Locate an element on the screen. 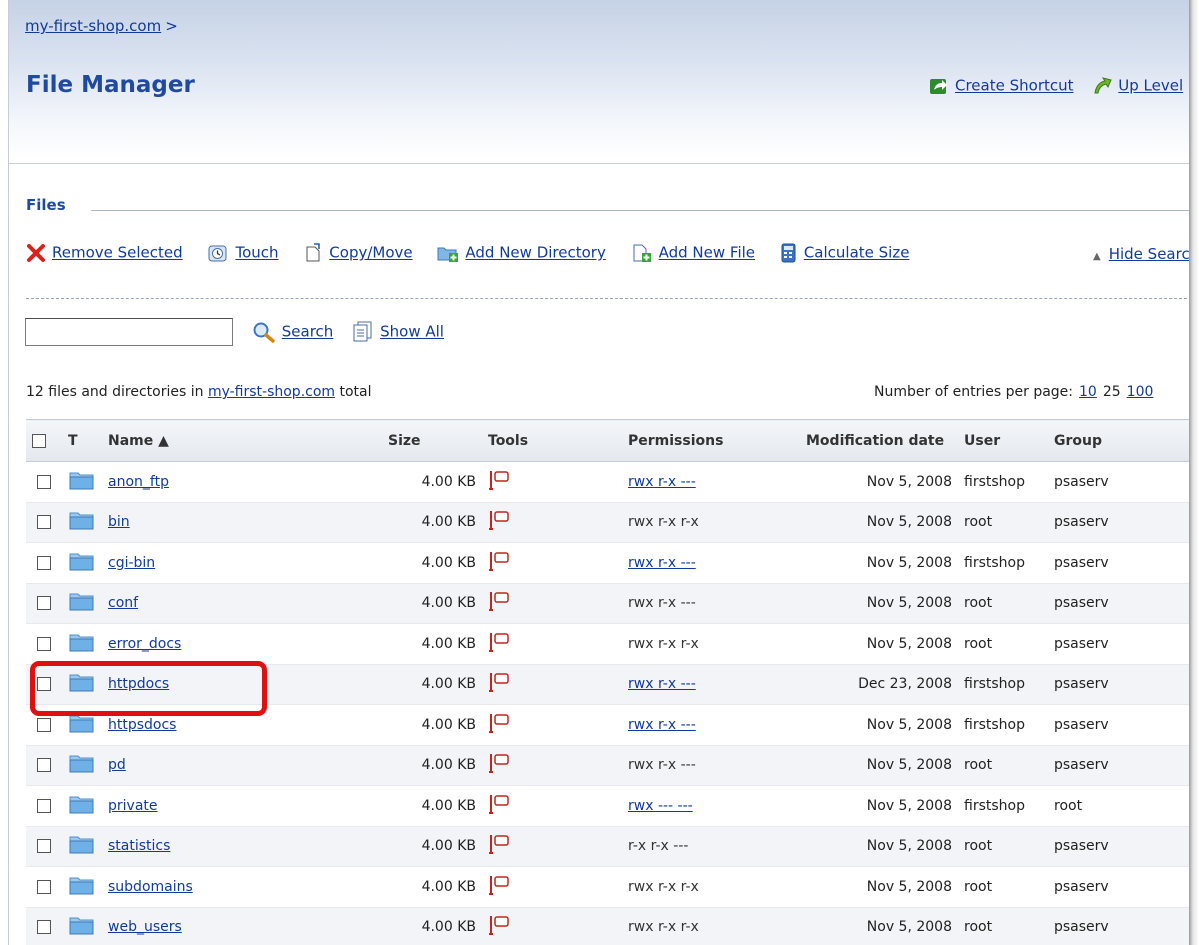 The height and width of the screenshot is (945, 1199). touch-button: Touch is located at coordinates (243, 253).